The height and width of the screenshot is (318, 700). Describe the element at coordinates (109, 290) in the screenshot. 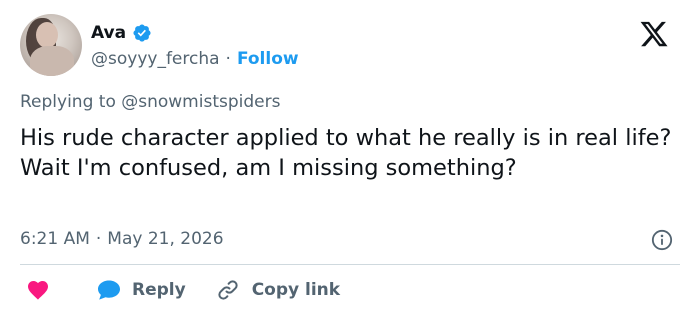

I see `reply-bubble-icon` at that location.